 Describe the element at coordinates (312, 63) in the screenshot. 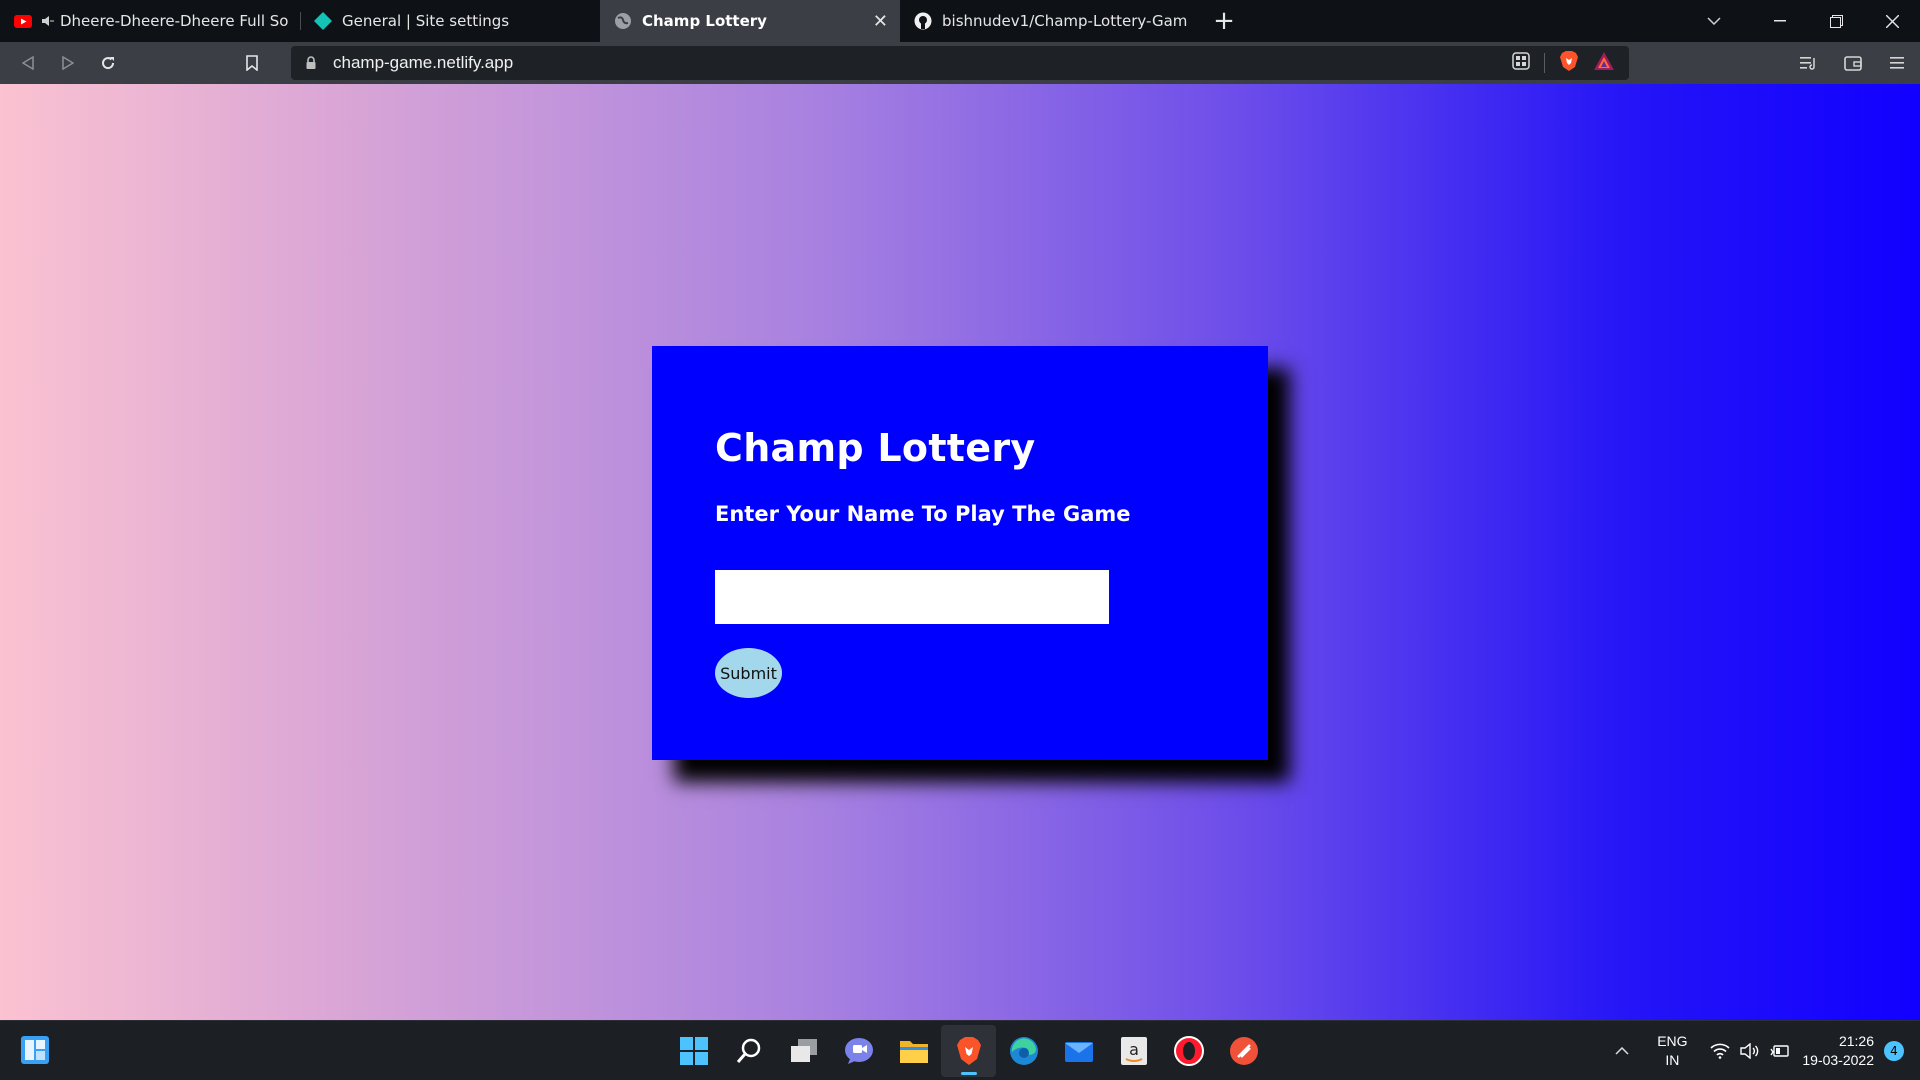

I see `lock-icon` at that location.